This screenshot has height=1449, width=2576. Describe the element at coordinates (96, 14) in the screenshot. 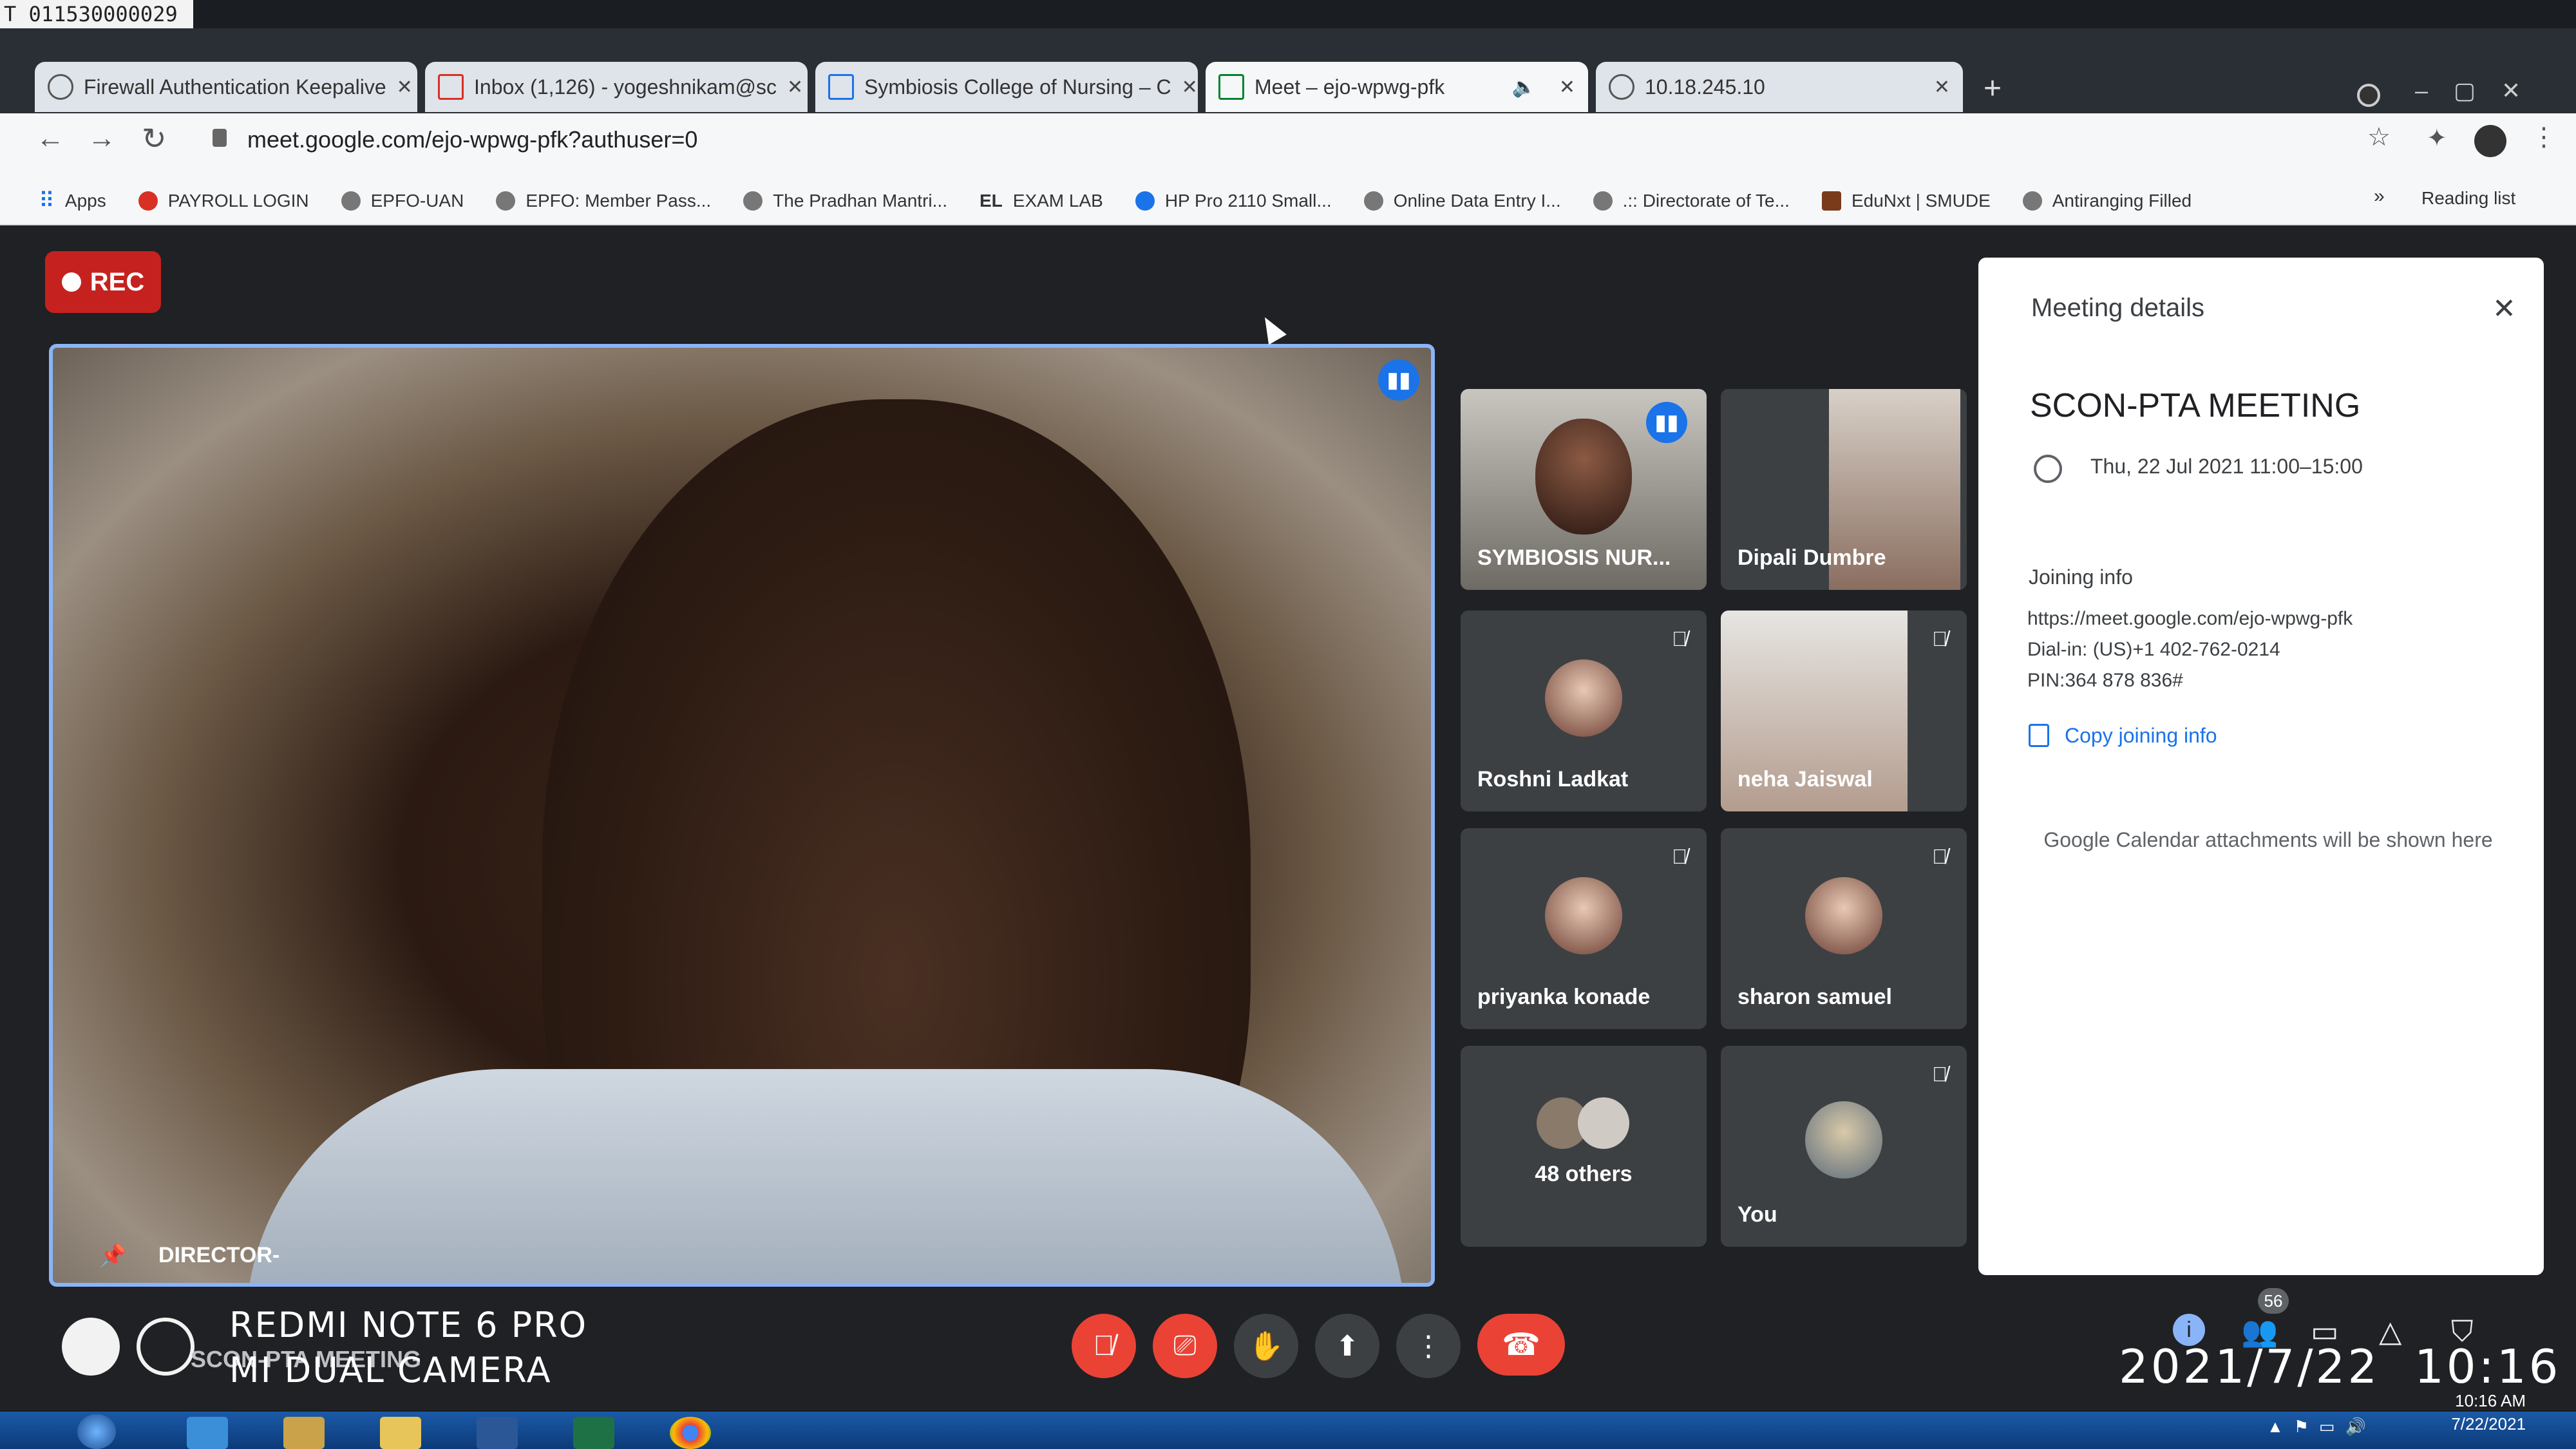

I see `corner-label: T 011530000029` at that location.